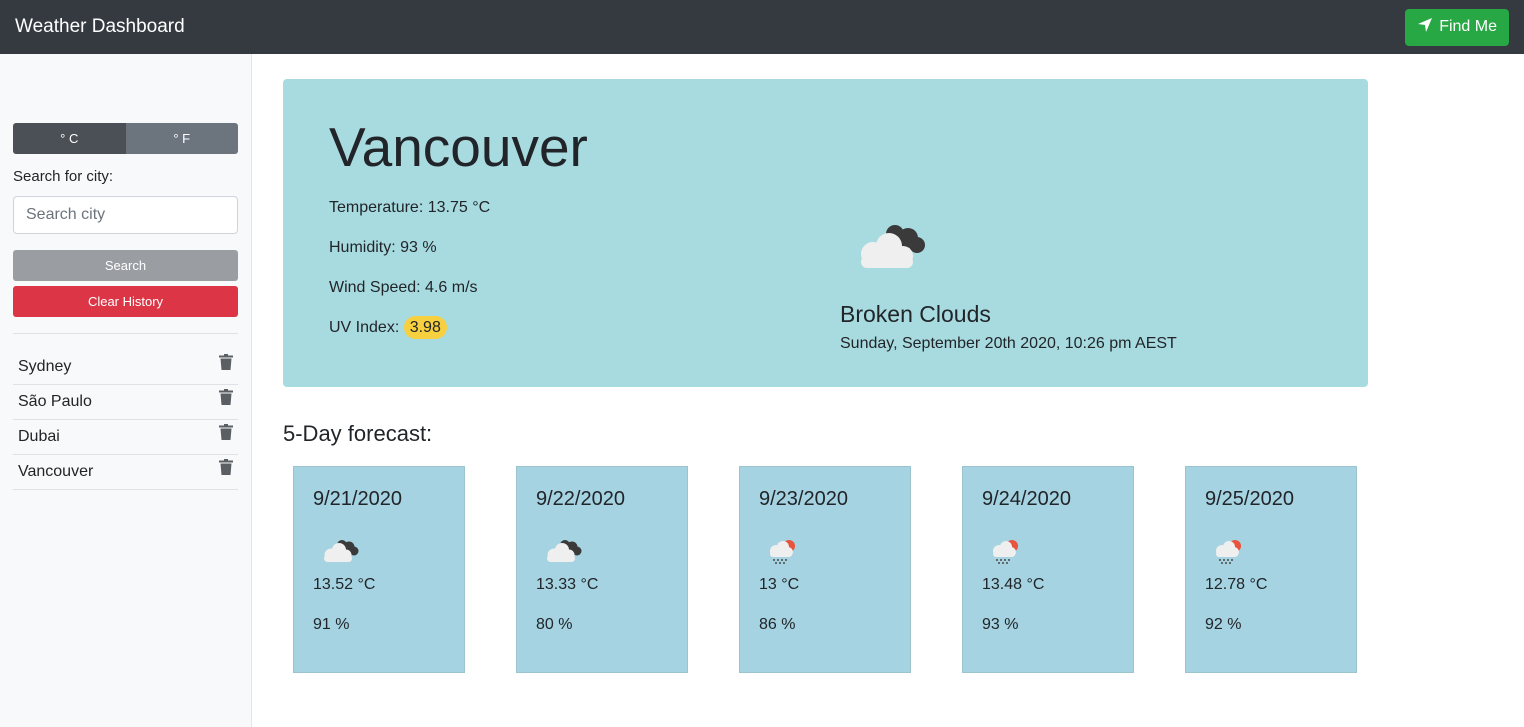 Image resolution: width=1524 pixels, height=727 pixels. What do you see at coordinates (55, 472) in the screenshot?
I see `history-city: Vancouver` at bounding box center [55, 472].